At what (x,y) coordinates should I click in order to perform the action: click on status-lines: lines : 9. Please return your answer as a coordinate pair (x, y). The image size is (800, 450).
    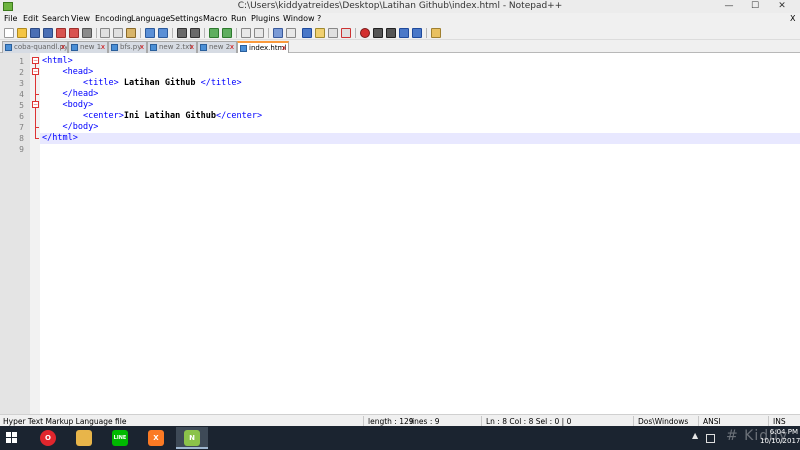
    Looking at the image, I should click on (425, 421).